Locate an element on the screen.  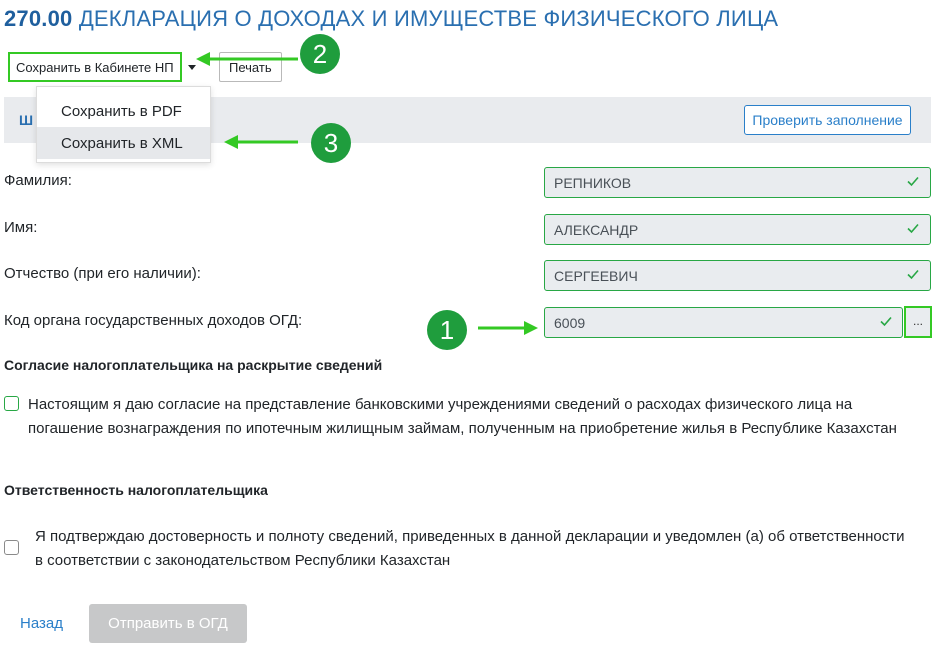
ogd-code-value: 6009 is located at coordinates (570, 322).